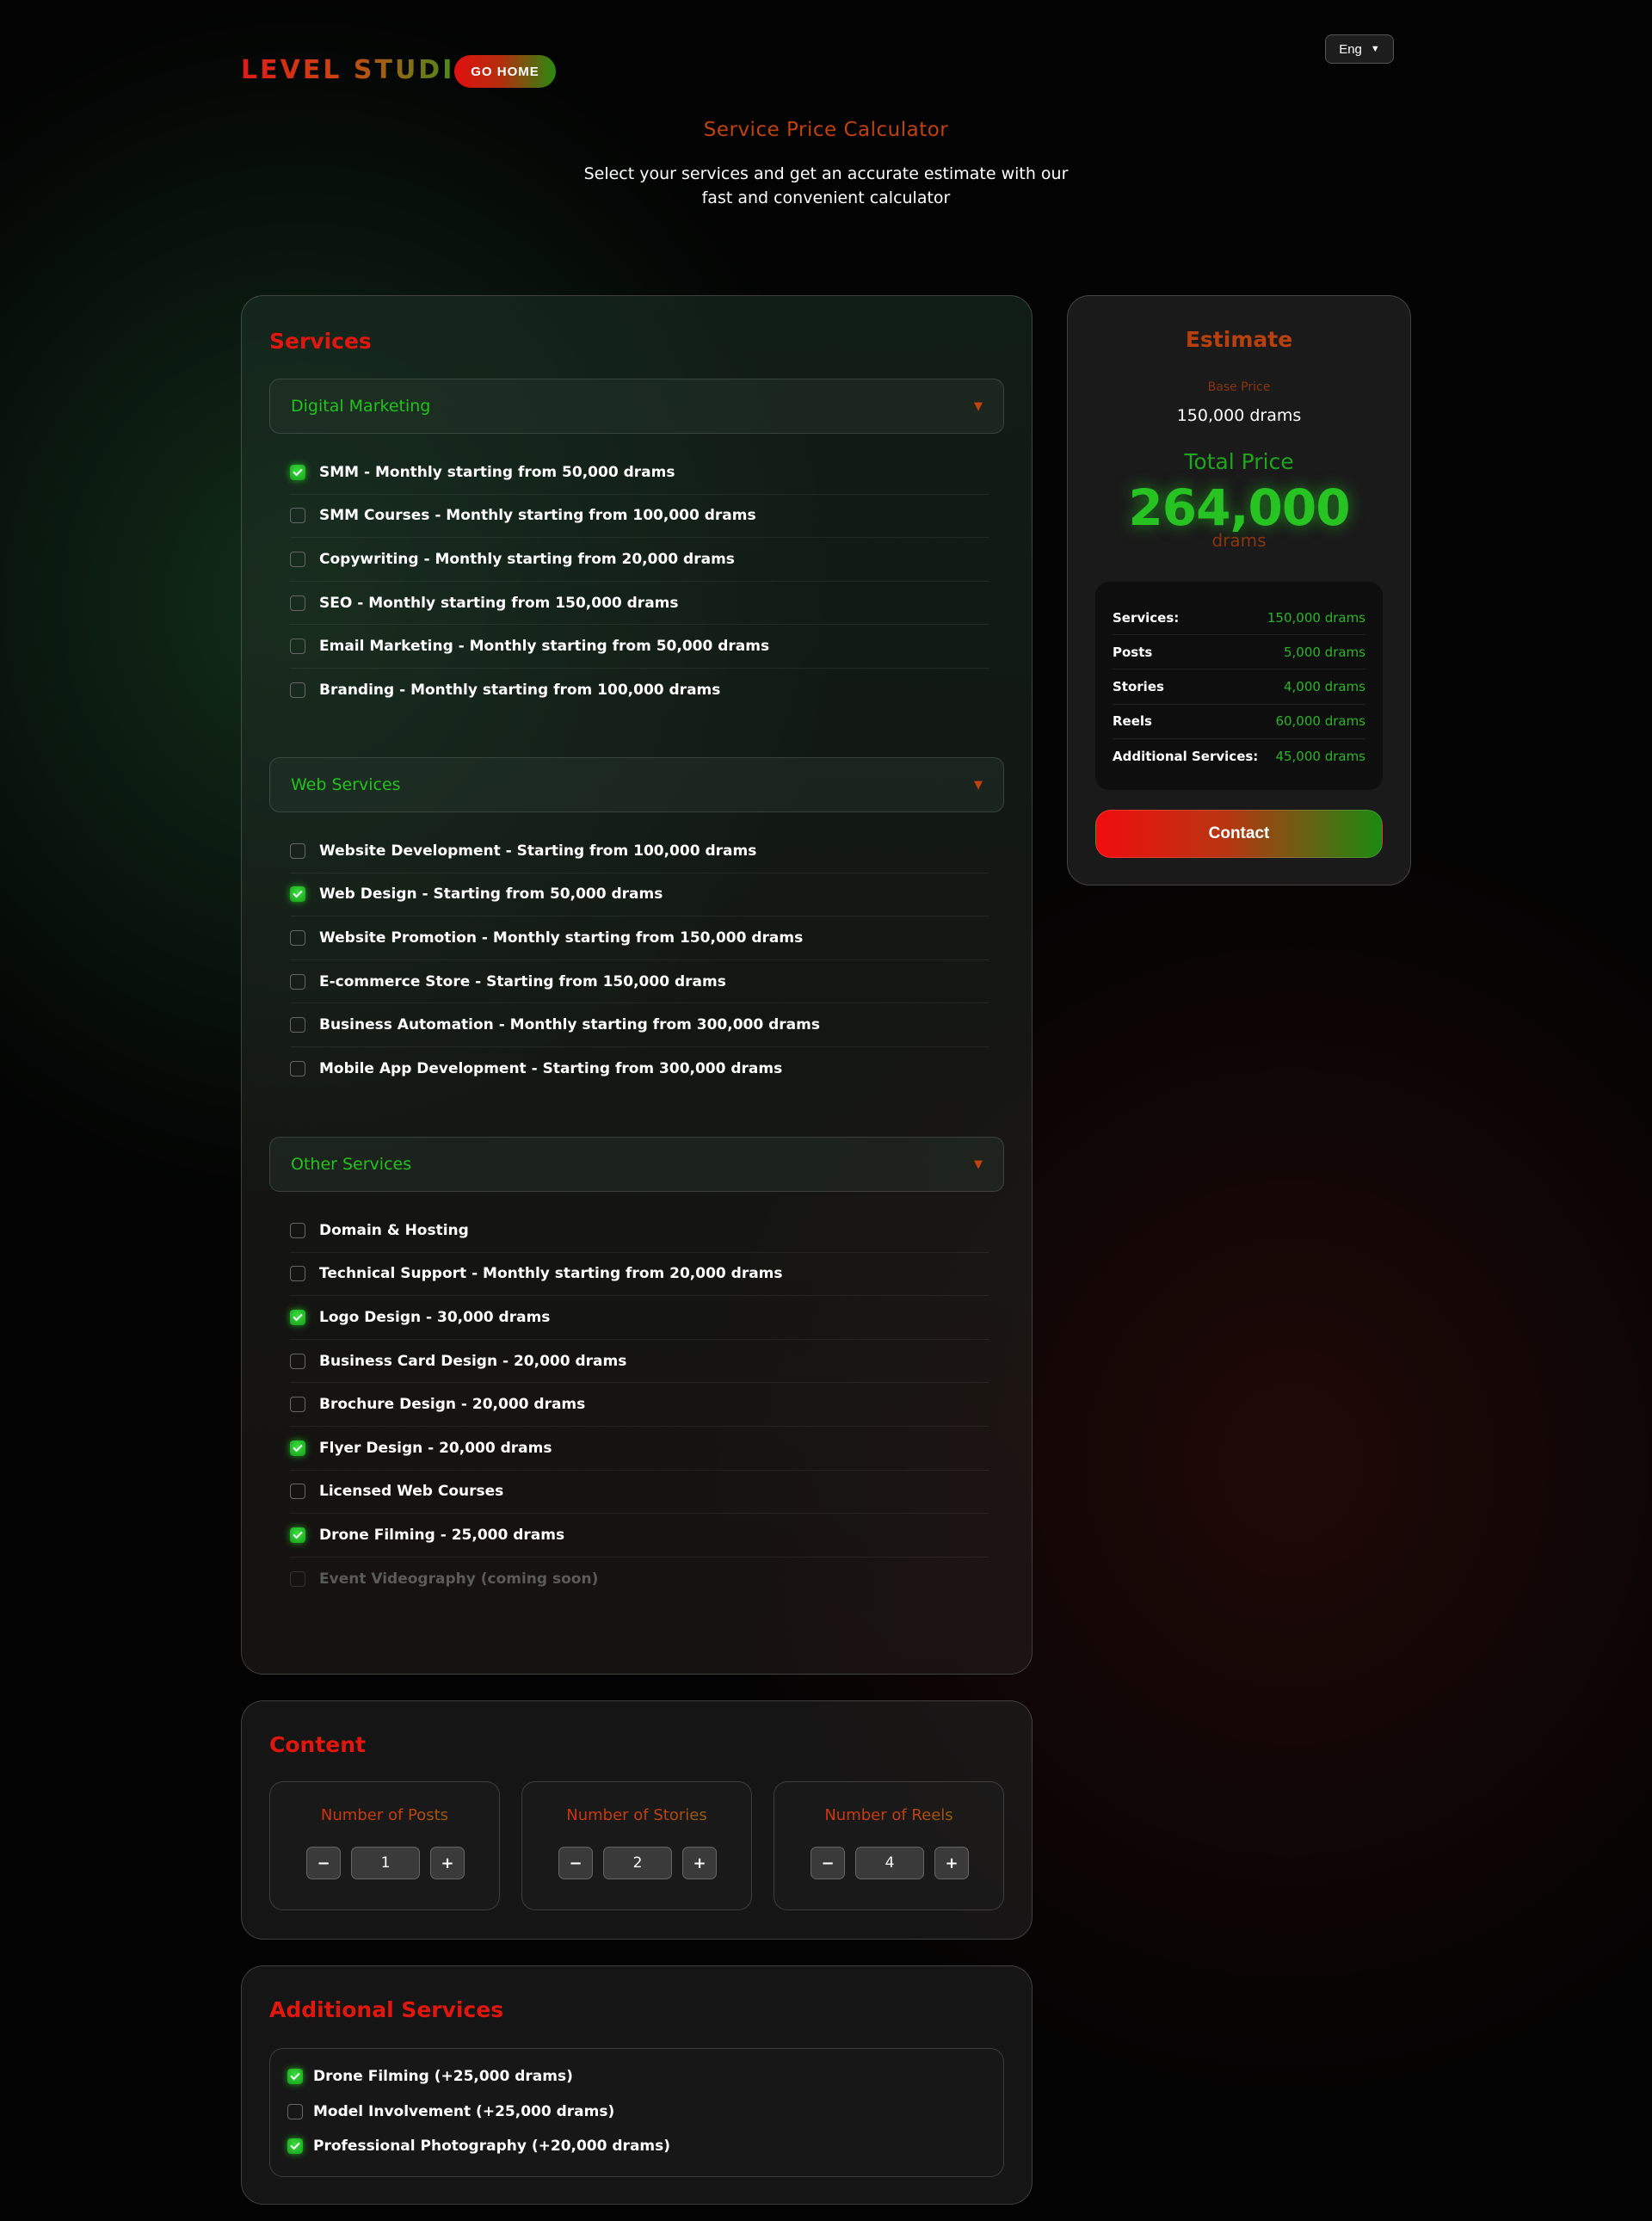 This screenshot has width=1652, height=2221. I want to click on breakdown-row-reels: Reels 60,000 drams, so click(1239, 722).